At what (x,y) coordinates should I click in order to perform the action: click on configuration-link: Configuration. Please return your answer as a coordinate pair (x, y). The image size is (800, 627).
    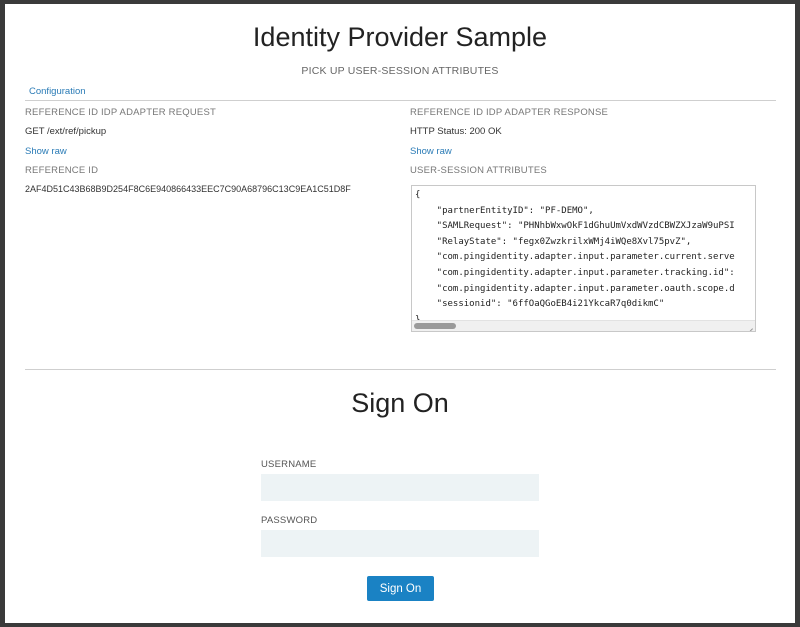
    Looking at the image, I should click on (57, 91).